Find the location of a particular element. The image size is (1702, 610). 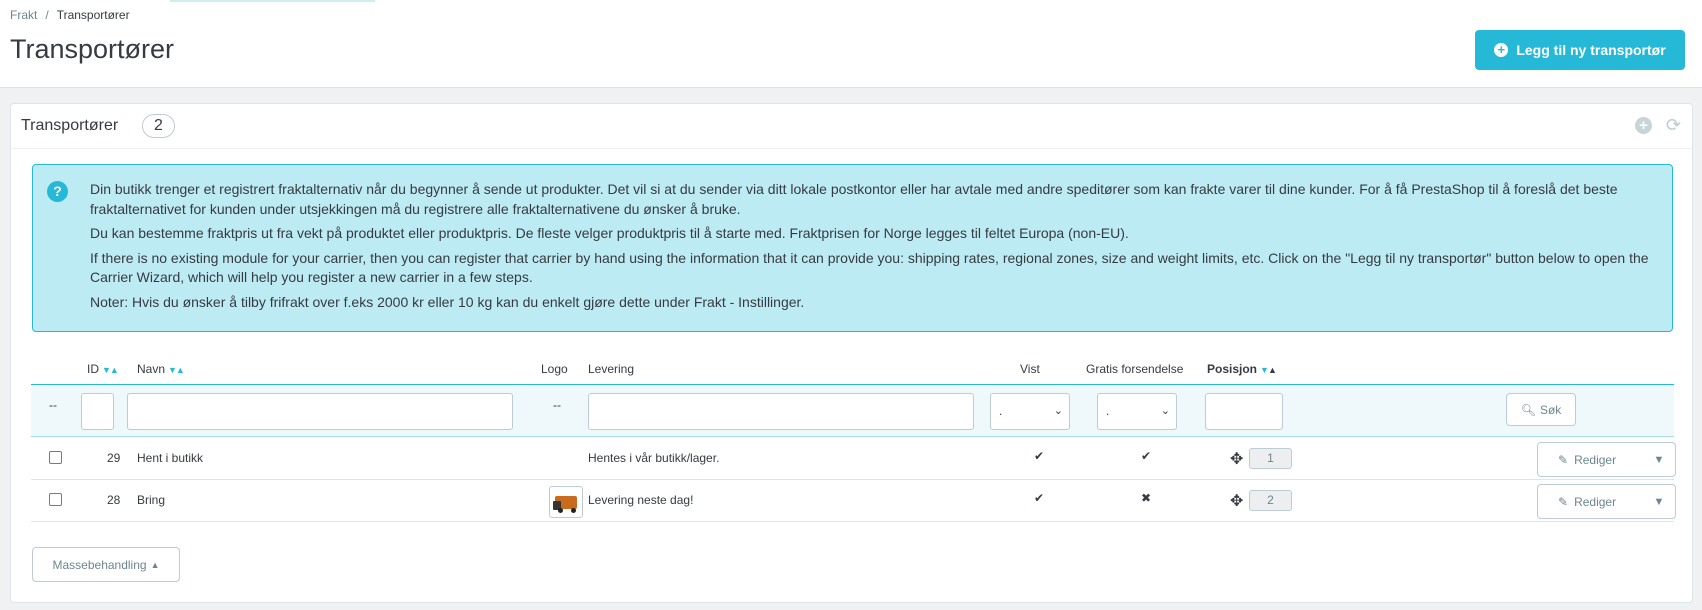

filter-free-select: . ⌄ is located at coordinates (1137, 411).